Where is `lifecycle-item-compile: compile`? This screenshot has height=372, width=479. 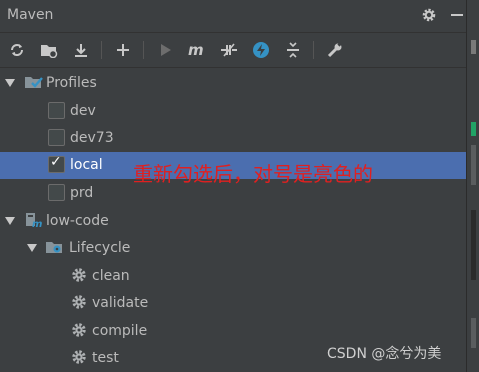
lifecycle-item-compile: compile is located at coordinates (233, 331).